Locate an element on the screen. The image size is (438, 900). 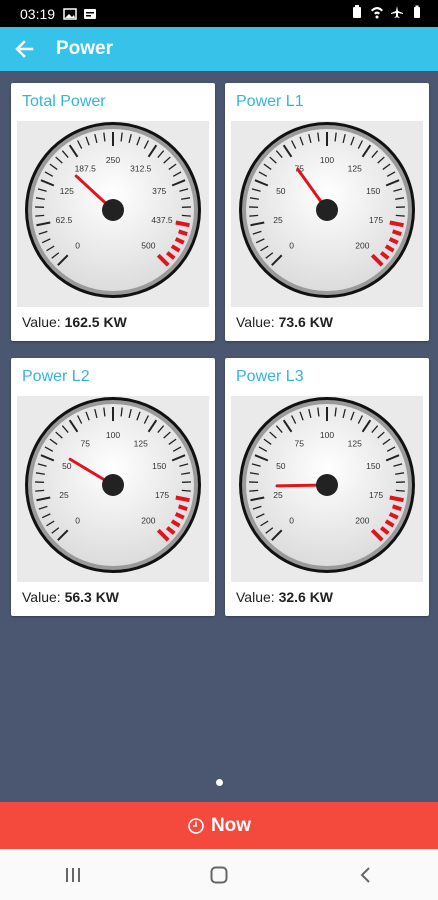
clock-icon is located at coordinates (196, 825).